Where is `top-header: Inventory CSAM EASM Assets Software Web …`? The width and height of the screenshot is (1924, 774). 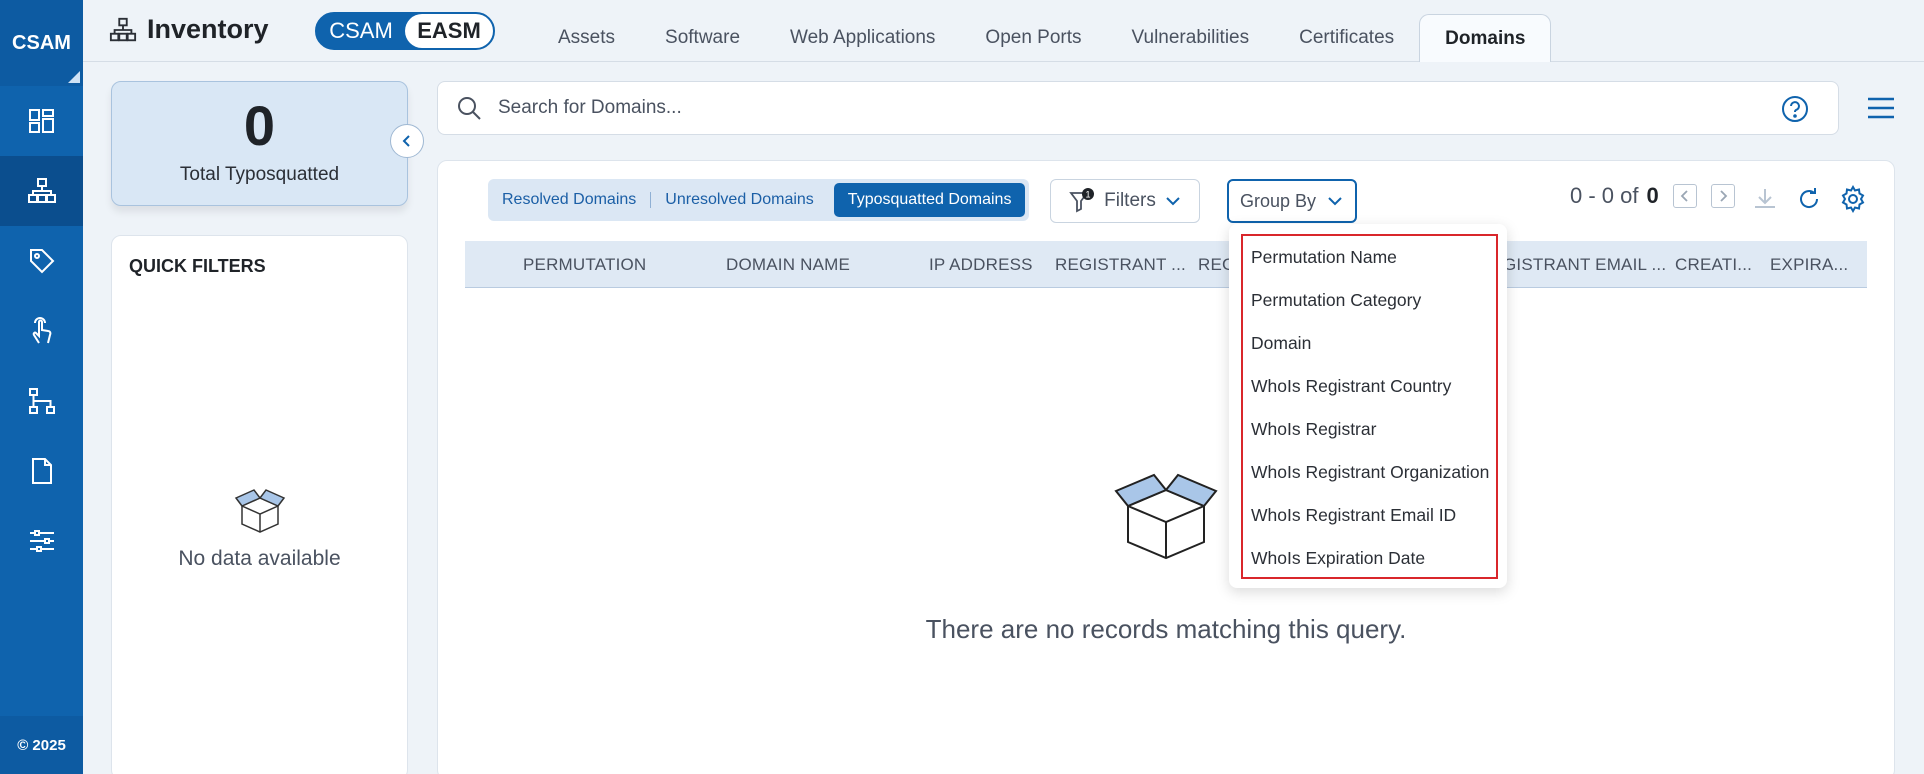
top-header: Inventory CSAM EASM Assets Software Web … is located at coordinates (1003, 31).